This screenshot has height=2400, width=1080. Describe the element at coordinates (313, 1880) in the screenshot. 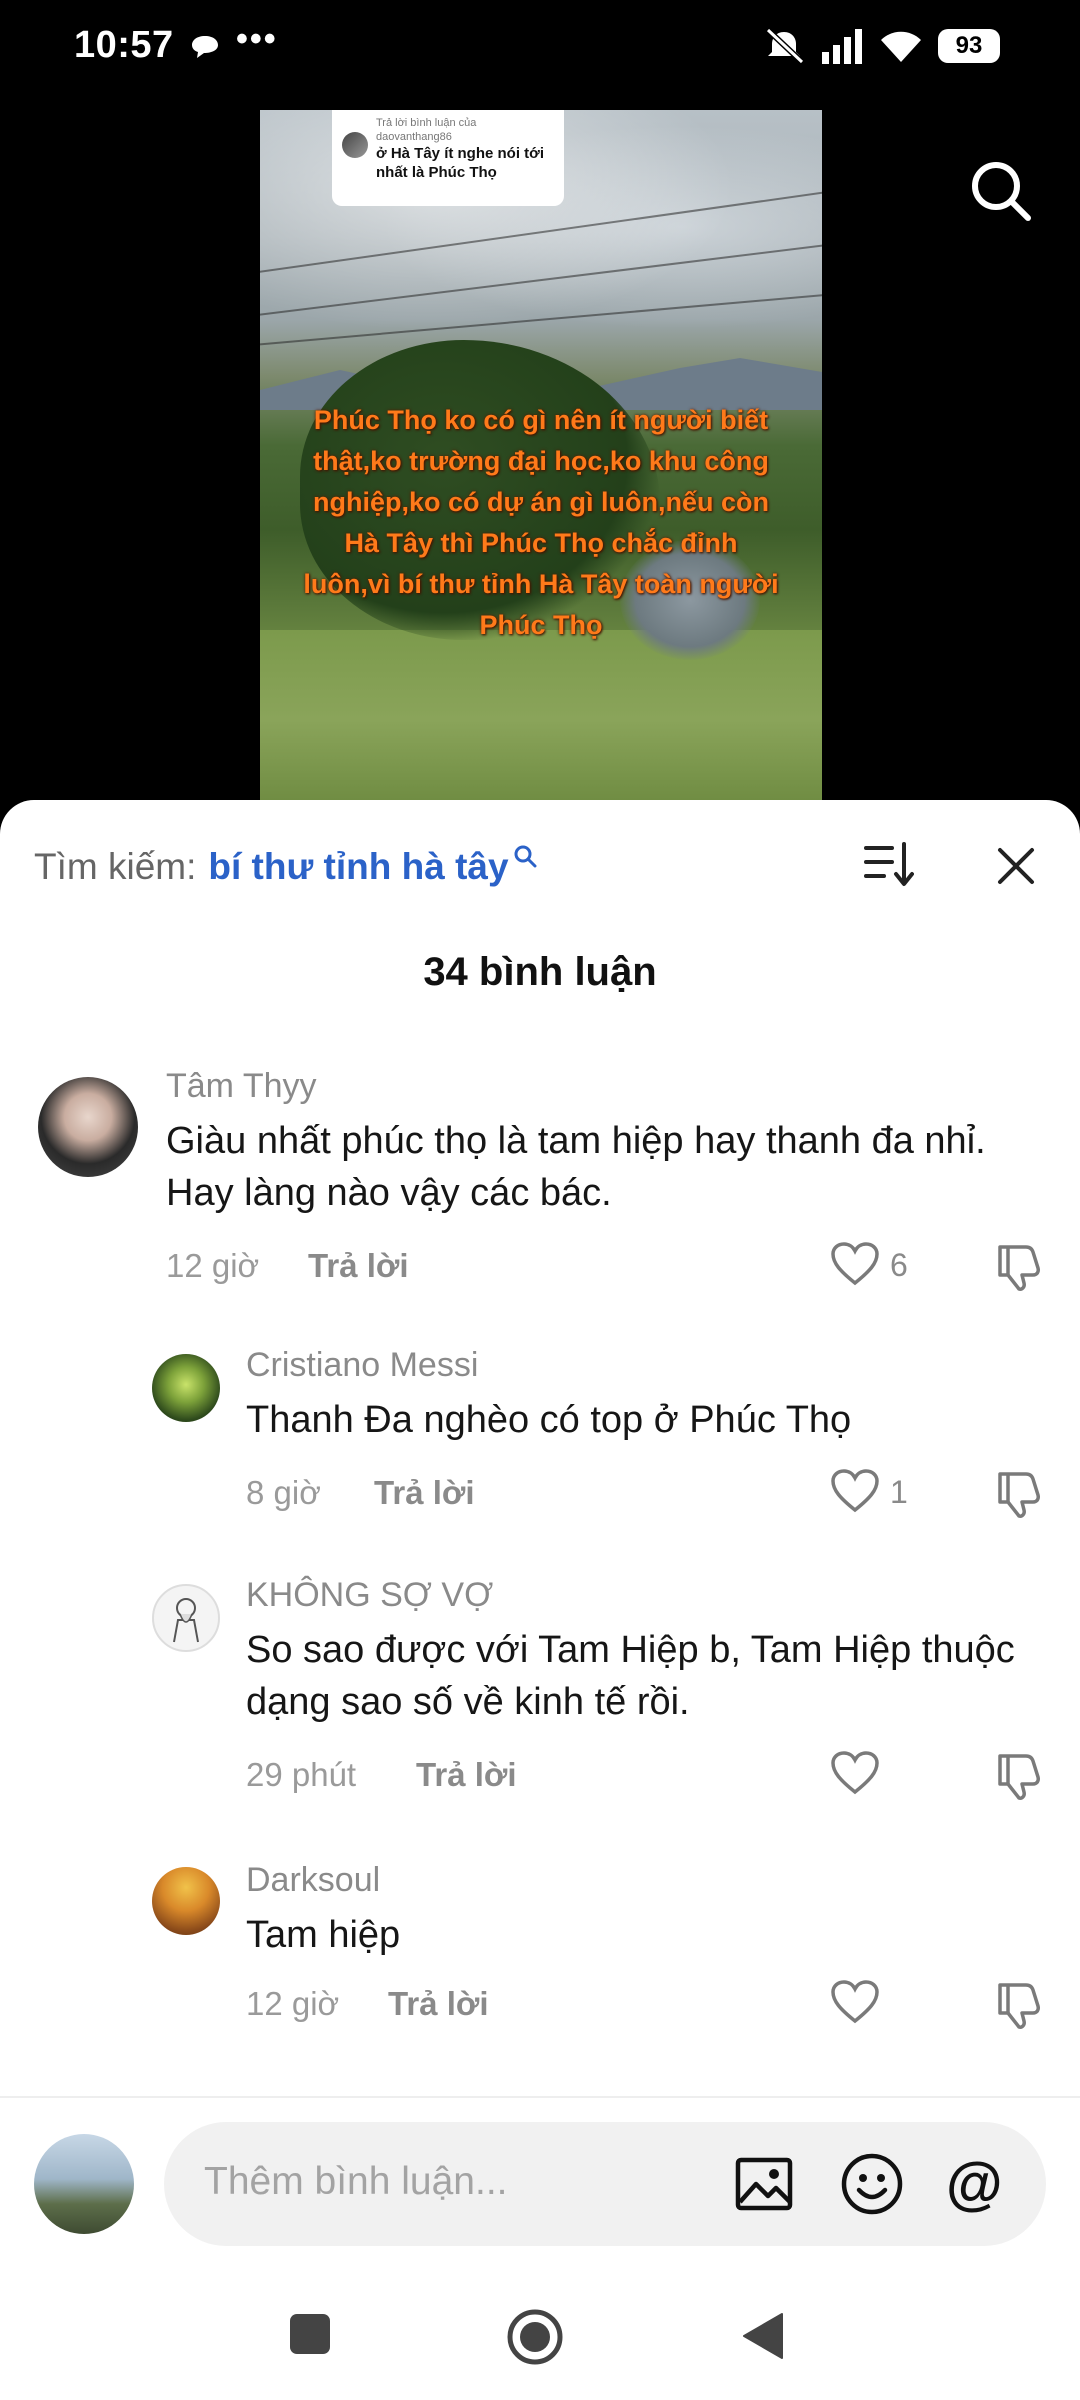

I see `comment-author: Darksoul` at that location.